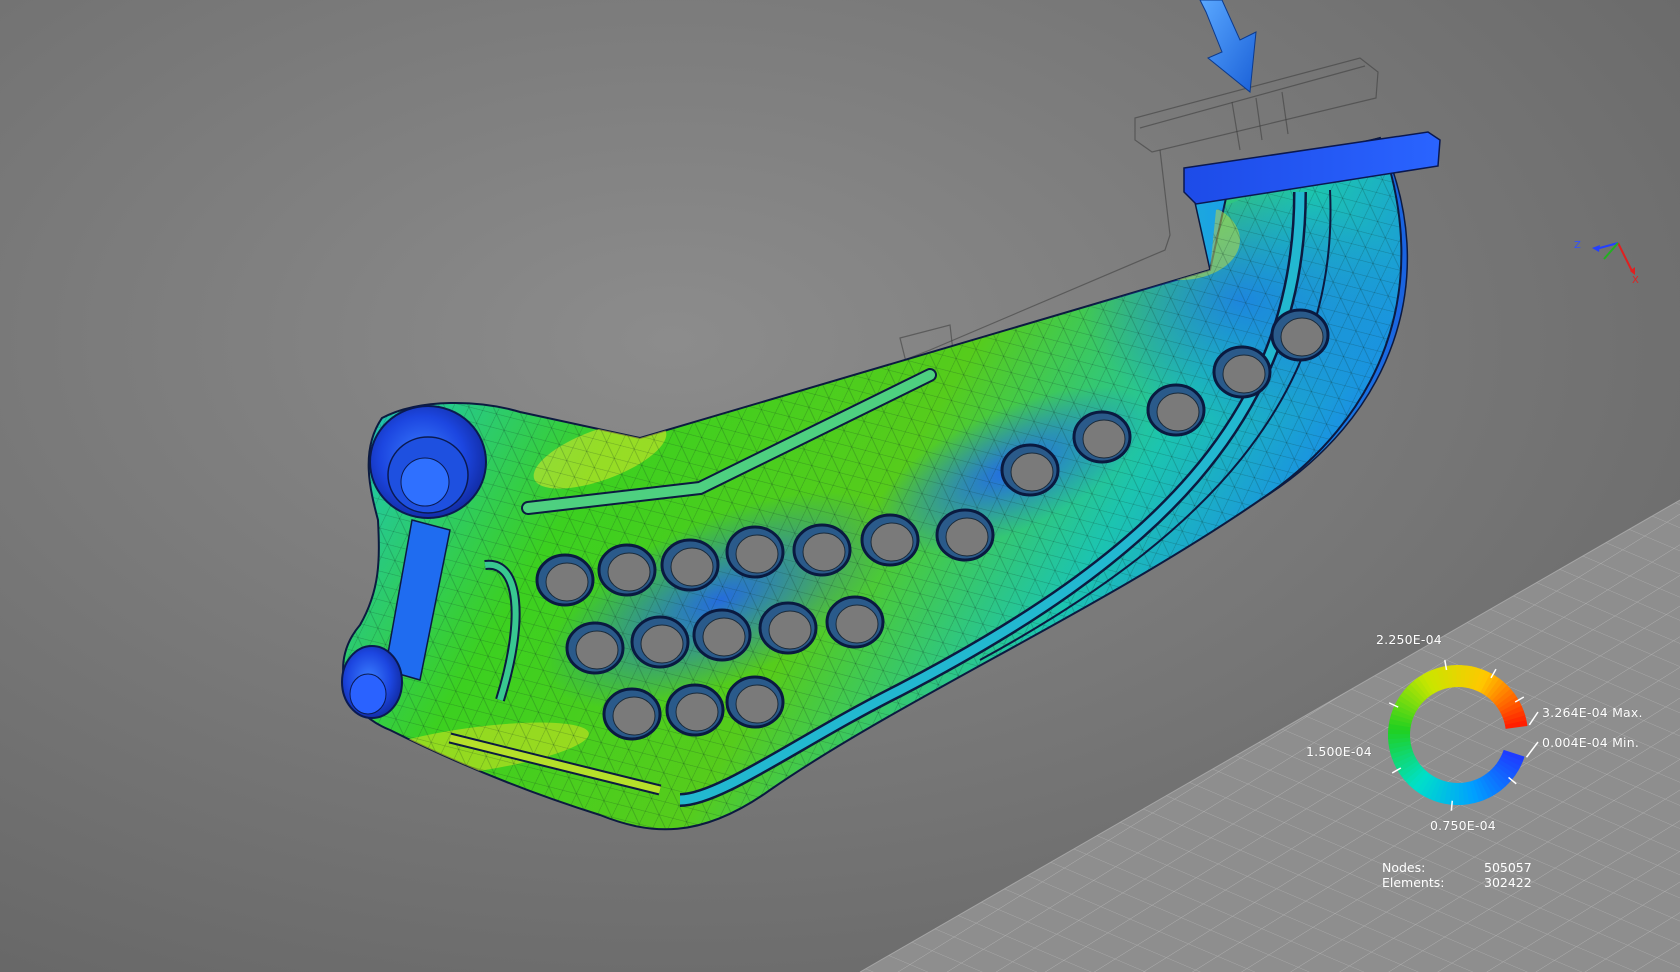 The image size is (1680, 972). Describe the element at coordinates (1409, 639) in the screenshot. I see `legend-tick-top: 2.250E-04` at that location.